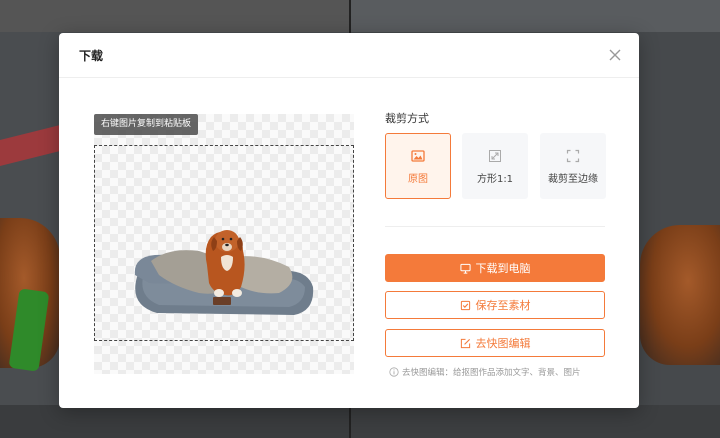 The width and height of the screenshot is (720, 438). I want to click on dialog-title: 下载, so click(91, 56).